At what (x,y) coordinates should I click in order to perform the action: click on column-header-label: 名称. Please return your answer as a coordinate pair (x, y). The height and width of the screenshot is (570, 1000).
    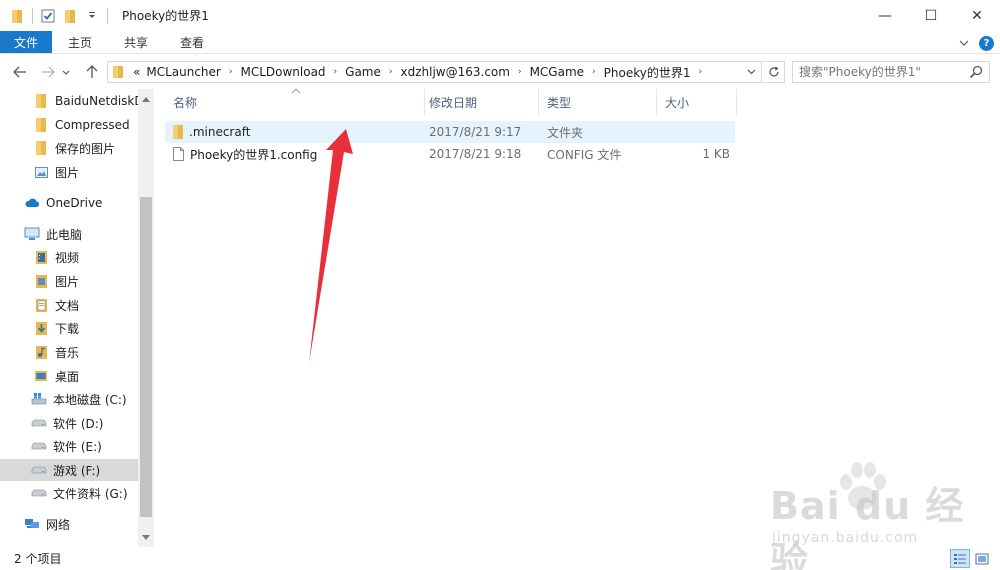
    Looking at the image, I should click on (185, 102).